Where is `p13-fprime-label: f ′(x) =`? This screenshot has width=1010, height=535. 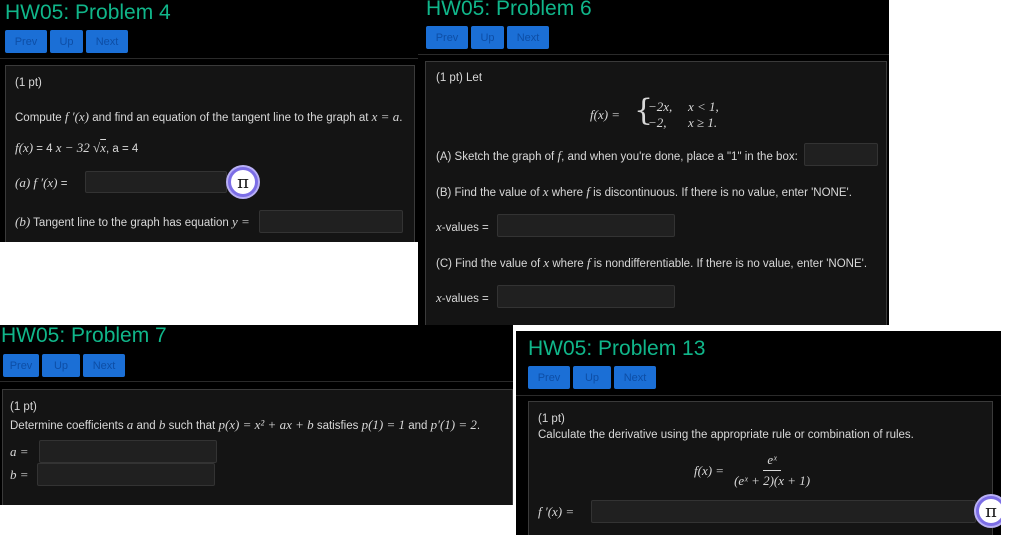
p13-fprime-label: f ′(x) = is located at coordinates (556, 511).